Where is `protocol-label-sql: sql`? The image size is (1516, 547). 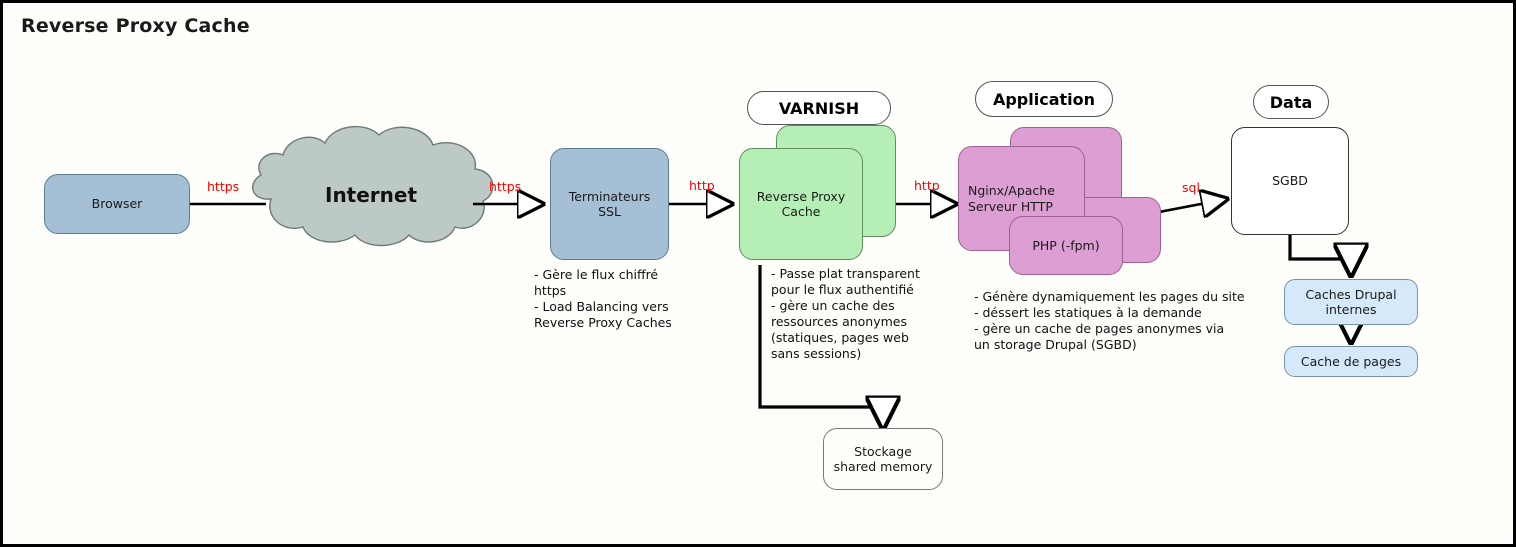
protocol-label-sql: sql is located at coordinates (1191, 187).